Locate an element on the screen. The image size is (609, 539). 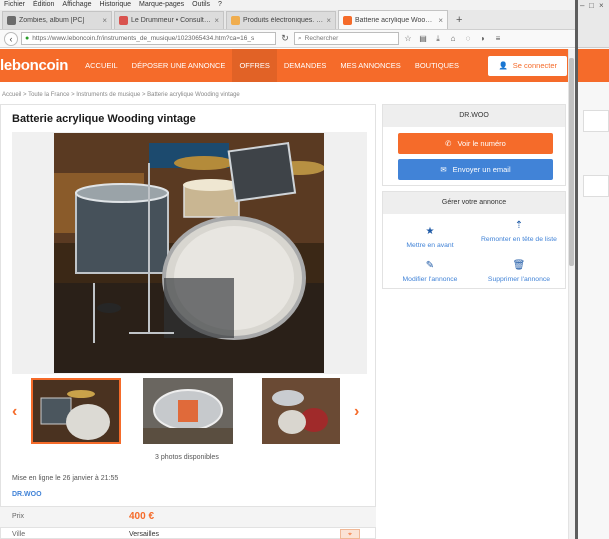
page-title: Batterie acrylique Wooding vintage is located at coordinates (104, 119).